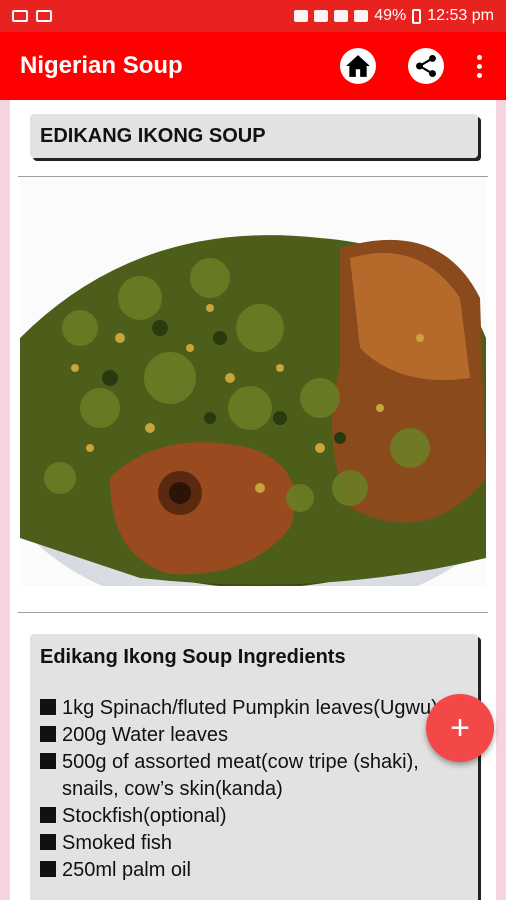 Image resolution: width=506 pixels, height=900 pixels. What do you see at coordinates (254, 735) in the screenshot?
I see `ingredient-item: 200g Water leaves` at bounding box center [254, 735].